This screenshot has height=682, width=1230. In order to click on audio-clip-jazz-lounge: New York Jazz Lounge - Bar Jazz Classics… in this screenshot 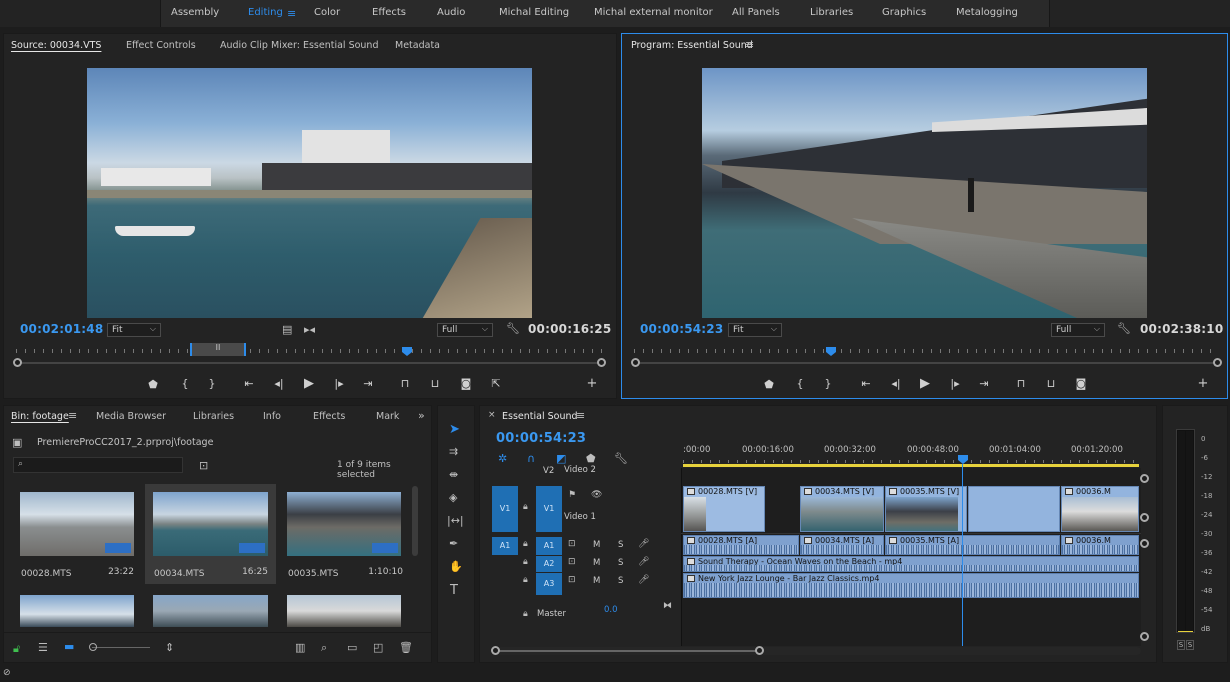, I will do `click(911, 585)`.